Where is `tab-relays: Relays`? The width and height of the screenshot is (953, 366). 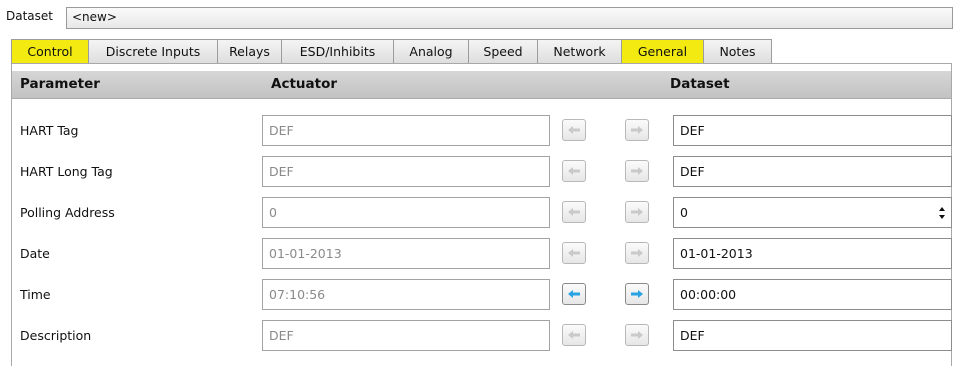
tab-relays: Relays is located at coordinates (249, 51).